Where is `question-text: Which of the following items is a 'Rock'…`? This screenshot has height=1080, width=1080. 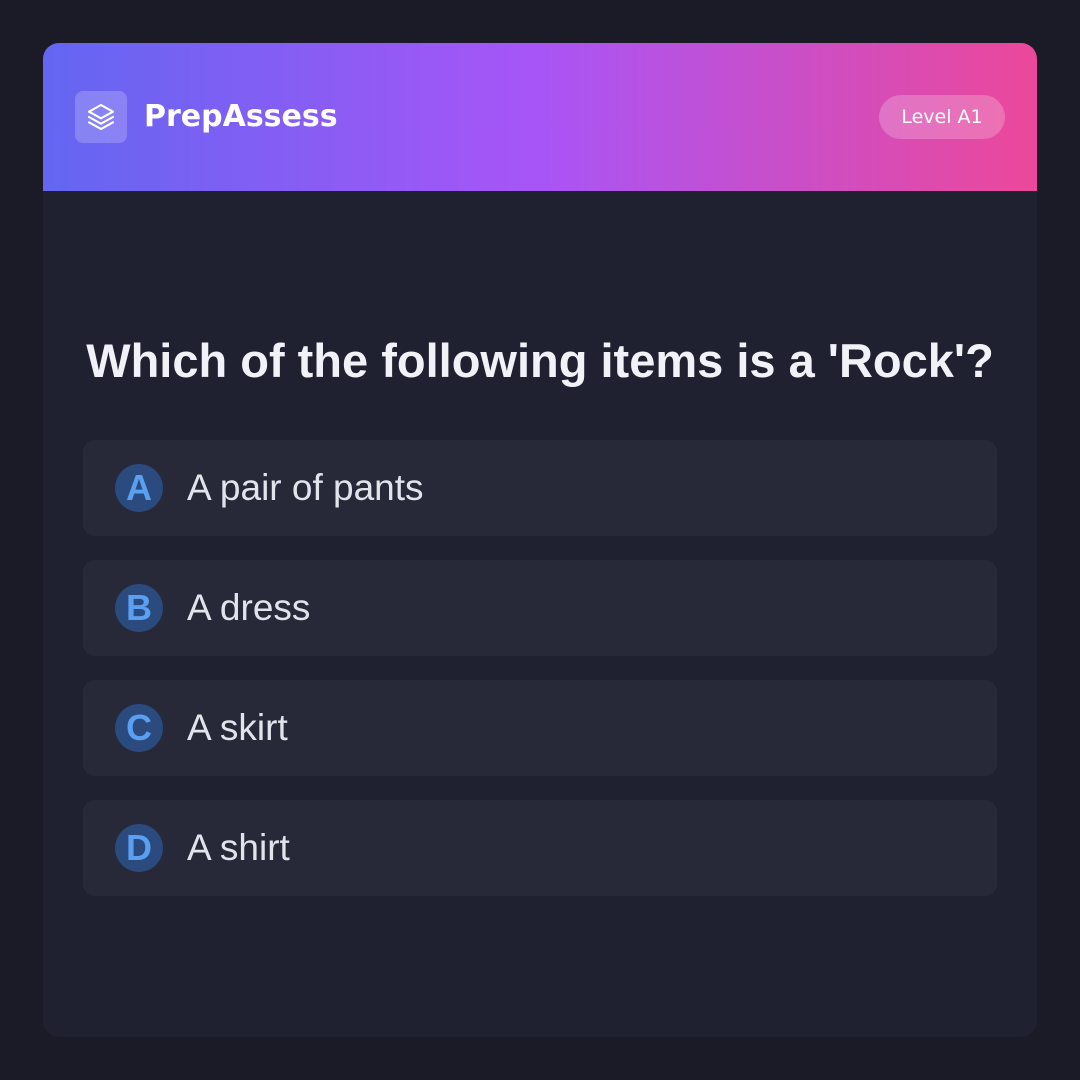 question-text: Which of the following items is a 'Rock'… is located at coordinates (540, 360).